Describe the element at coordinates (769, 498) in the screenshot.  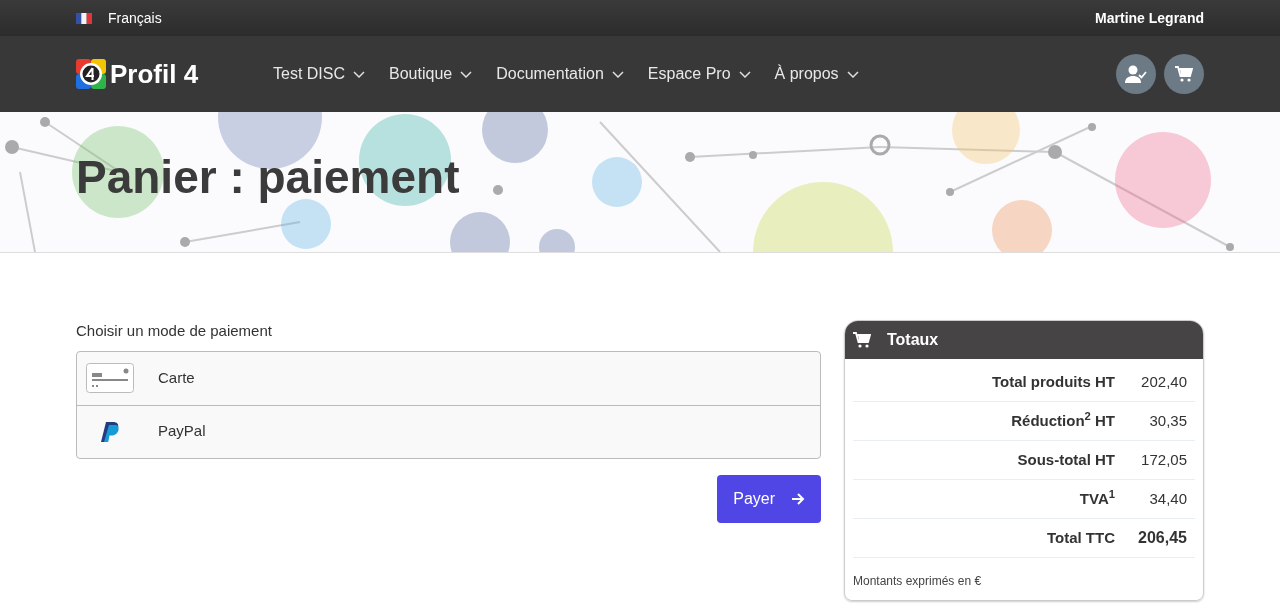
I see `pay-button: Payer` at that location.